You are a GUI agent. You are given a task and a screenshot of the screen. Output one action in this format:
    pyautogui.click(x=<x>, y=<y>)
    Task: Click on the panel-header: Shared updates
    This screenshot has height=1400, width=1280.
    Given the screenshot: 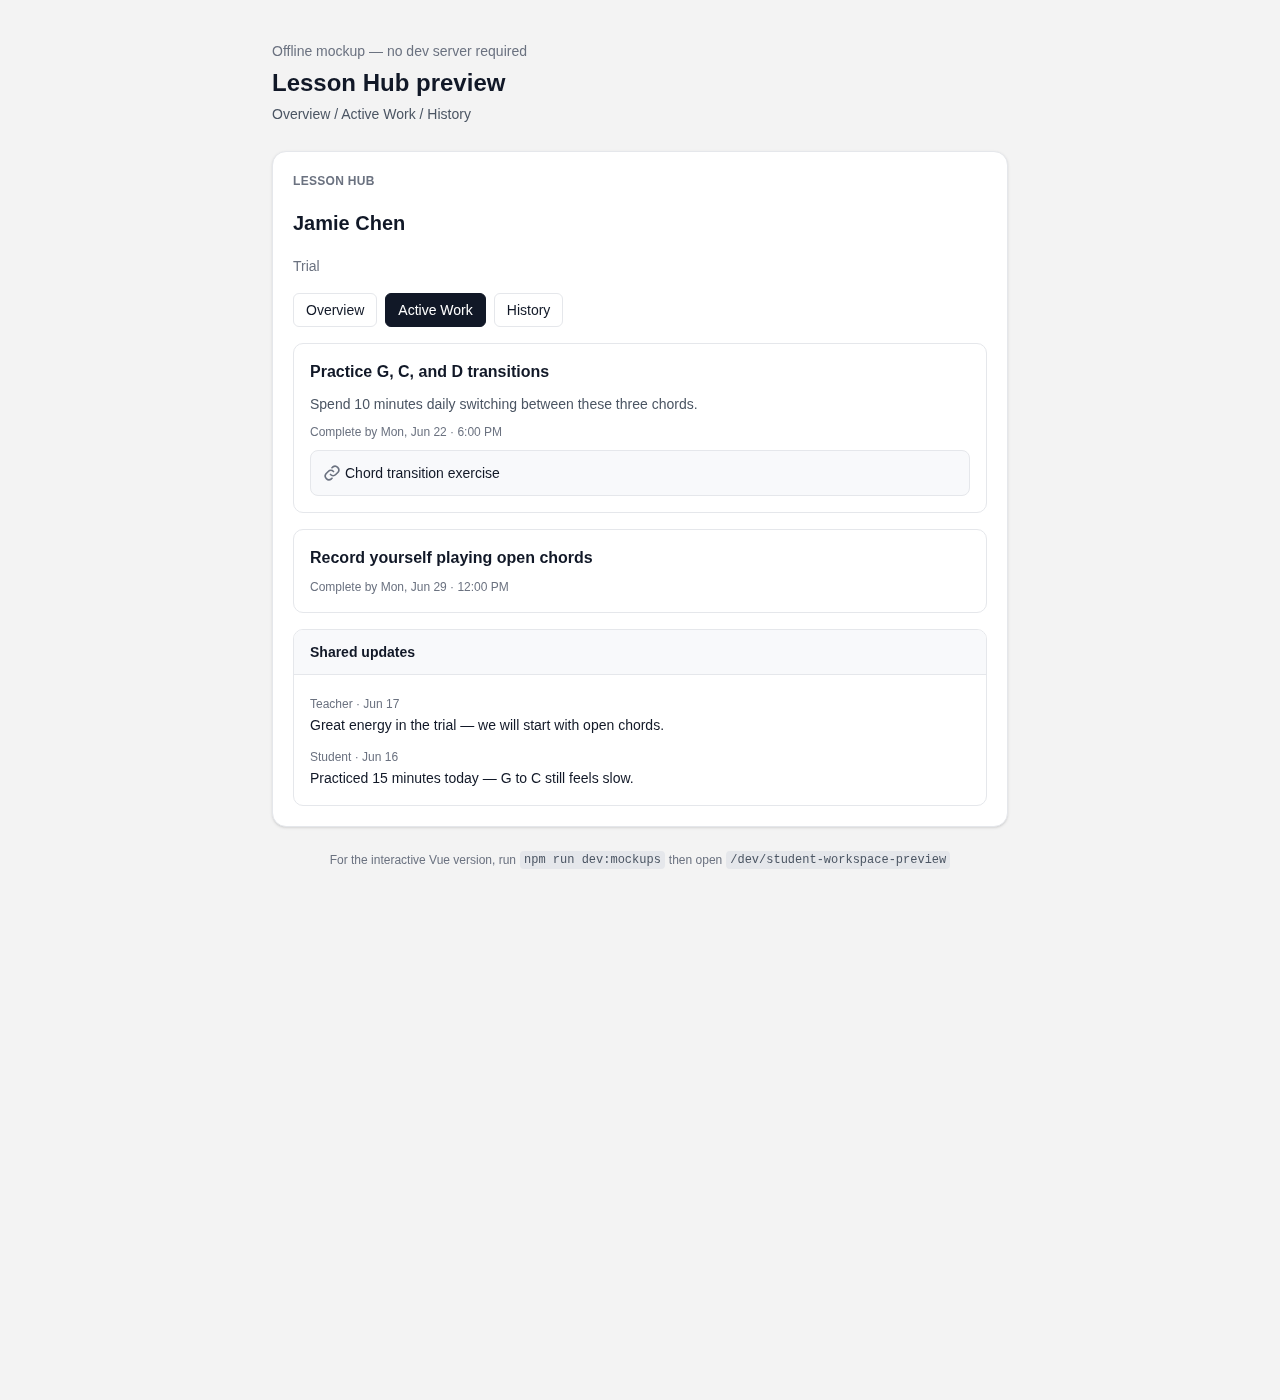 What is the action you would take?
    pyautogui.click(x=640, y=652)
    